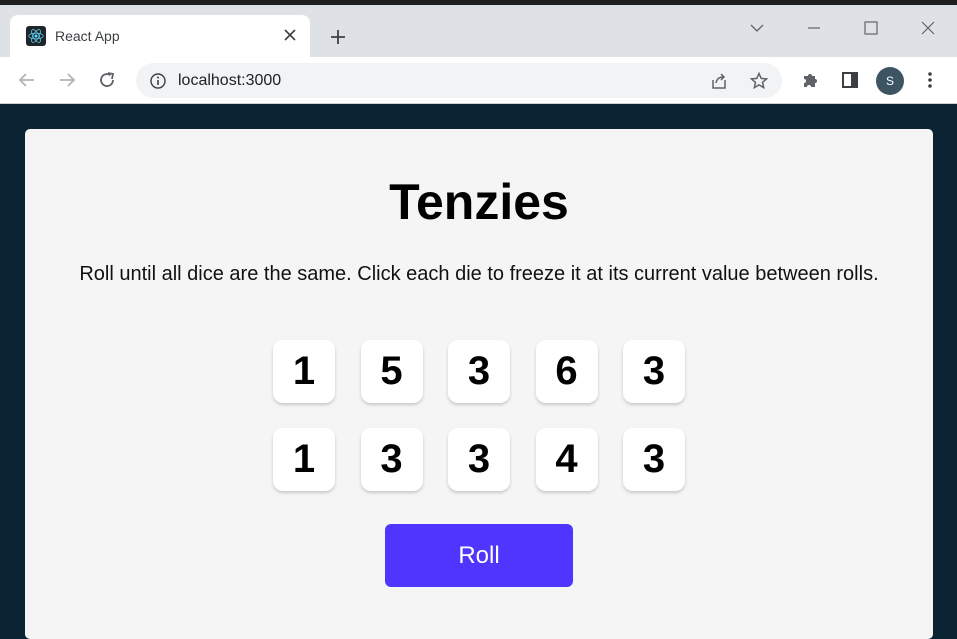 This screenshot has width=957, height=639. What do you see at coordinates (36, 36) in the screenshot?
I see `react-icon` at bounding box center [36, 36].